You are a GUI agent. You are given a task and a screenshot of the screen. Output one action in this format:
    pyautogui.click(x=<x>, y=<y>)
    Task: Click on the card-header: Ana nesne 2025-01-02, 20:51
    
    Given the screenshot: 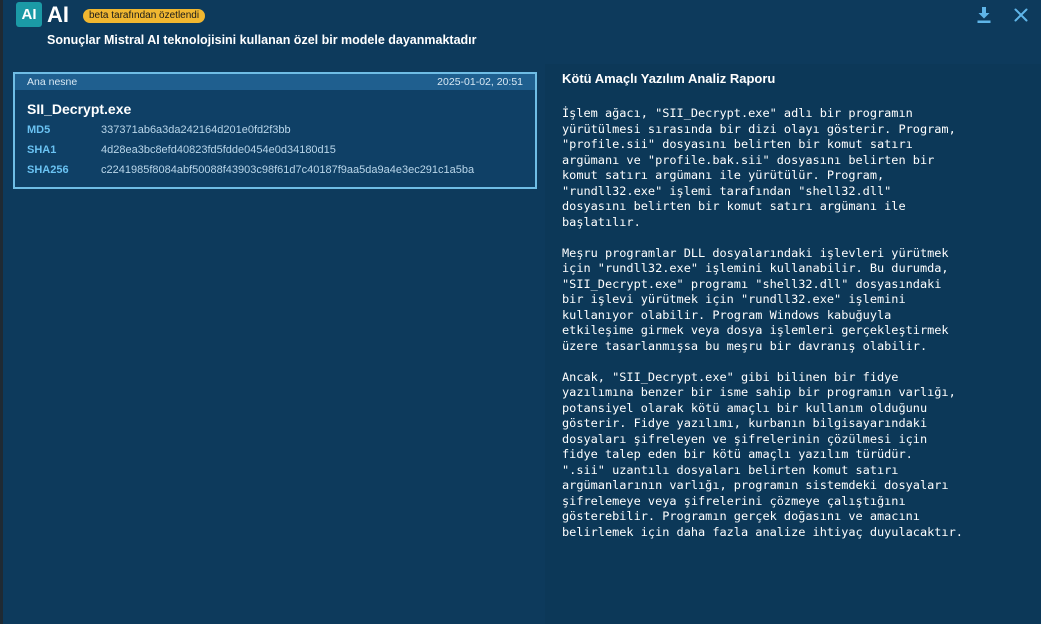 What is the action you would take?
    pyautogui.click(x=275, y=82)
    